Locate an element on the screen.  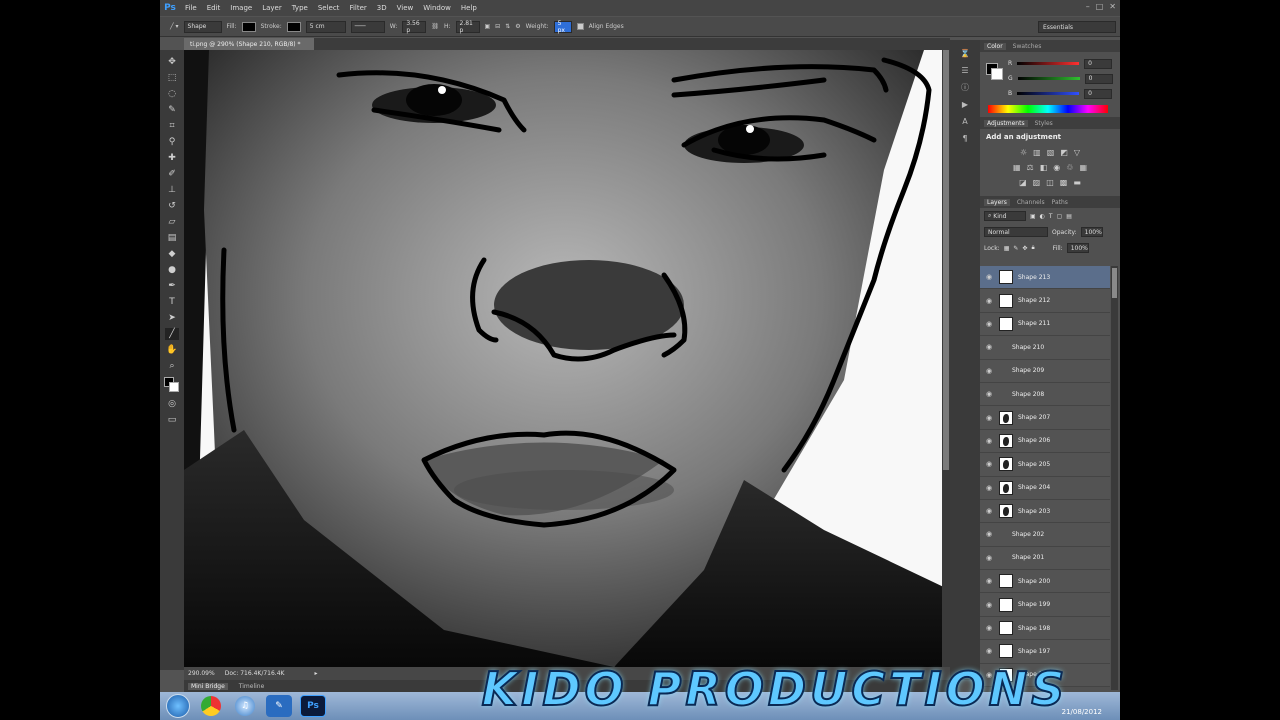
stroke-size-field: 5 cm is located at coordinates (325, 26).